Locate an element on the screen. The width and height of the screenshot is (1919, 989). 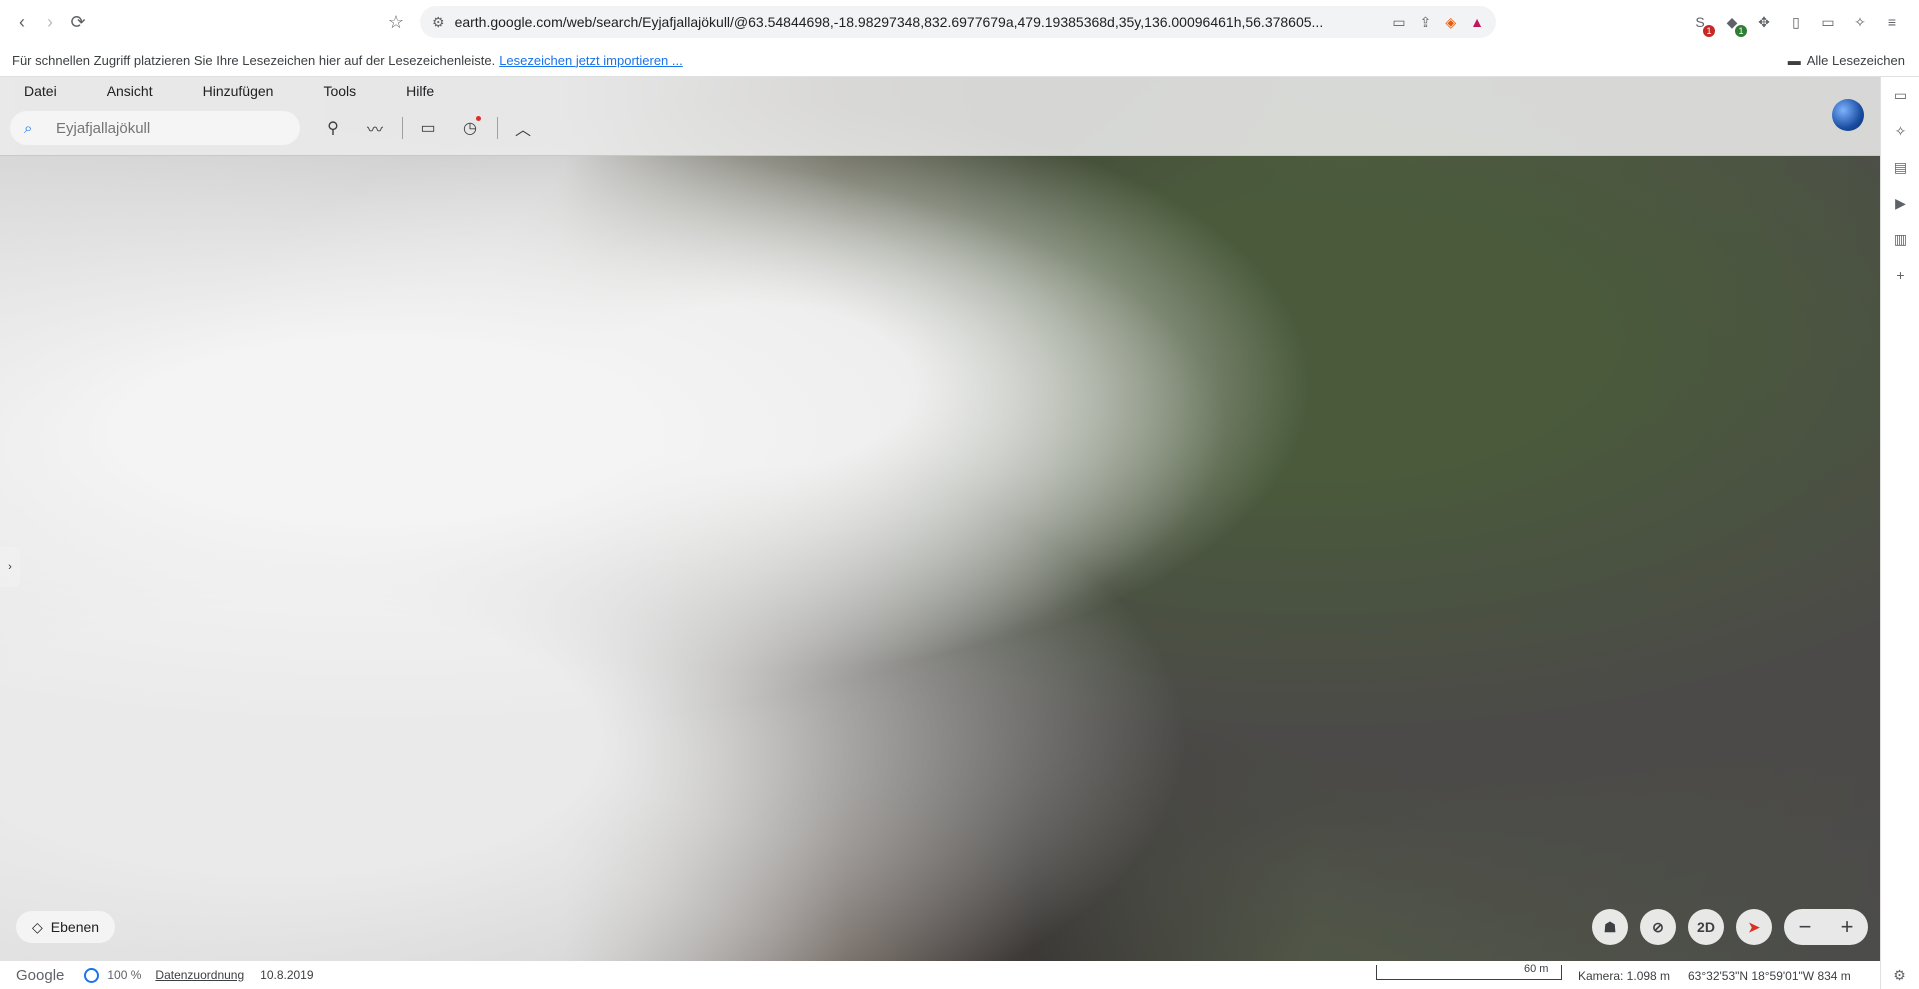
layers-icon: ◇ is located at coordinates (37, 926).